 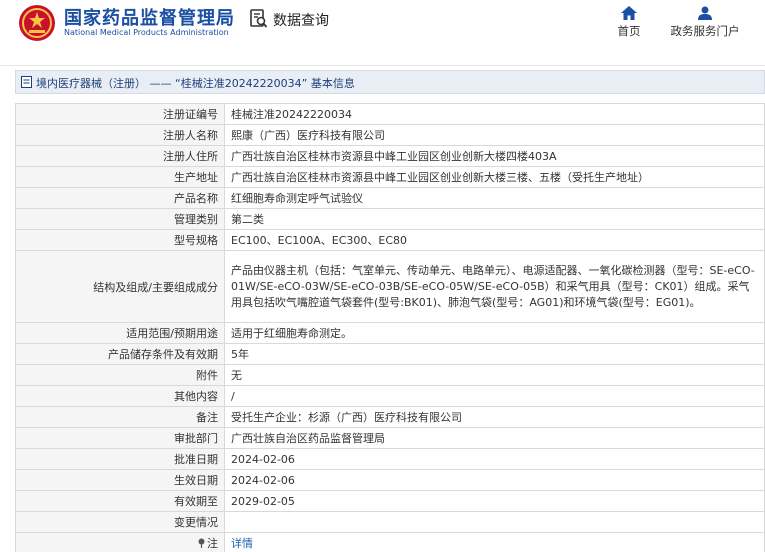 I want to click on table-row: 管理类别 第二类, so click(x=390, y=219).